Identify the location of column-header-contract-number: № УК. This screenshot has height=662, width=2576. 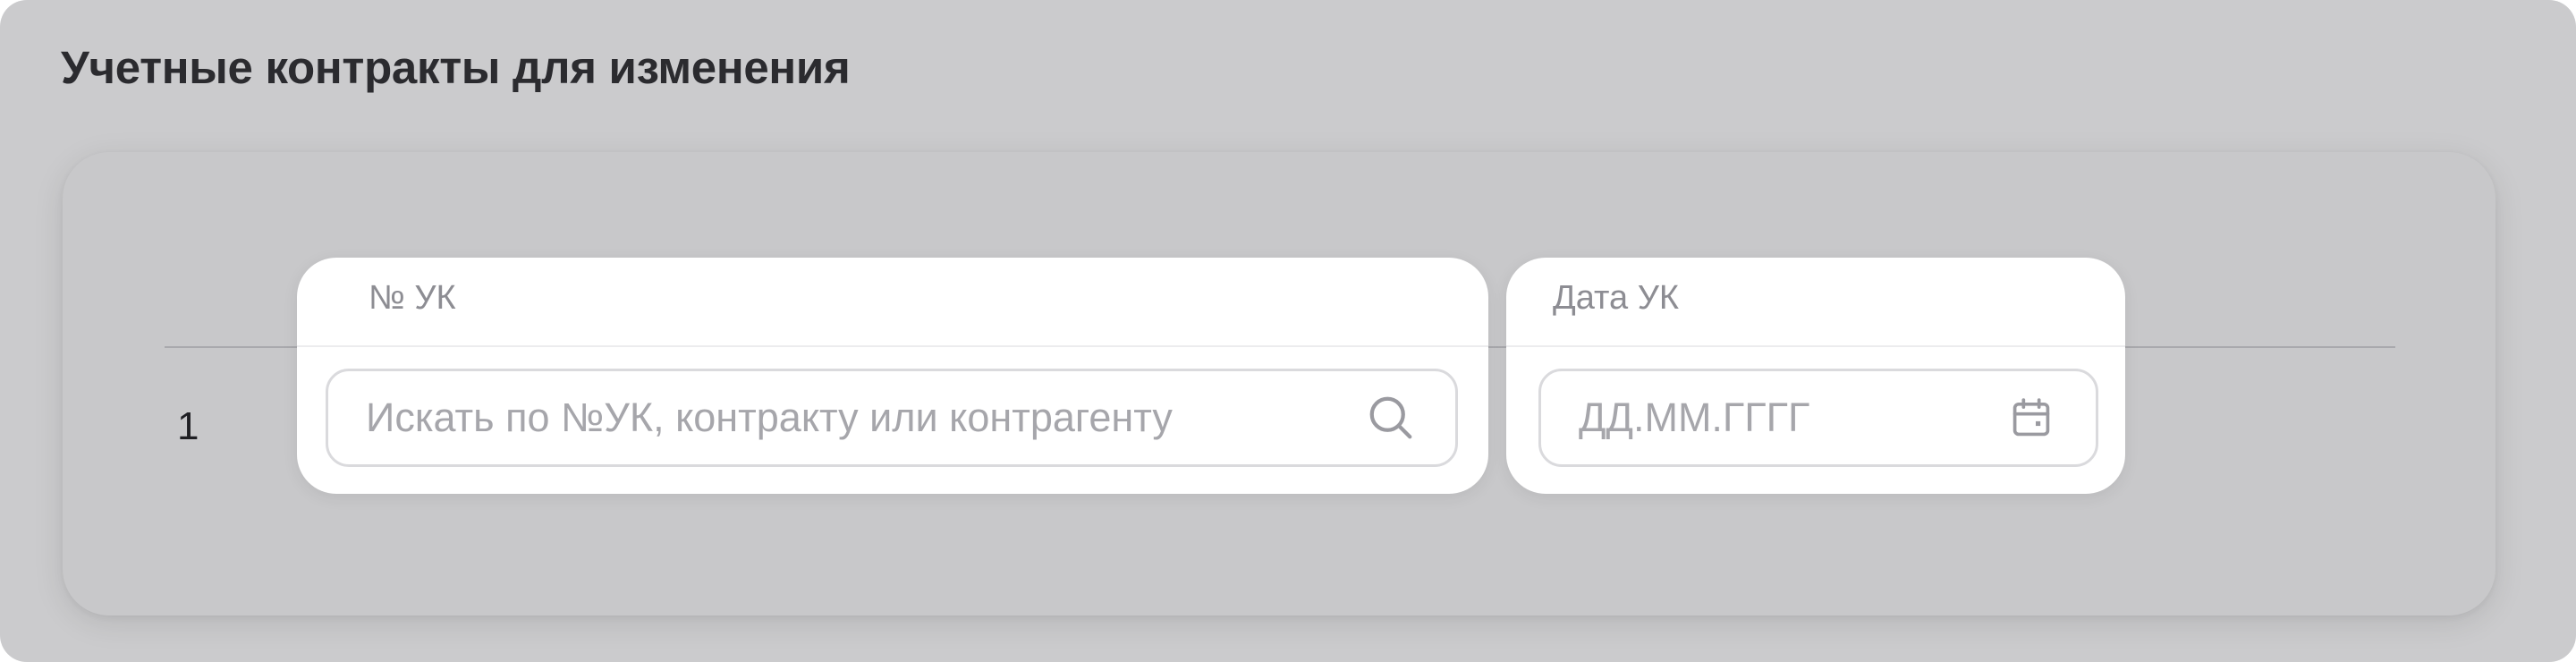
(412, 298).